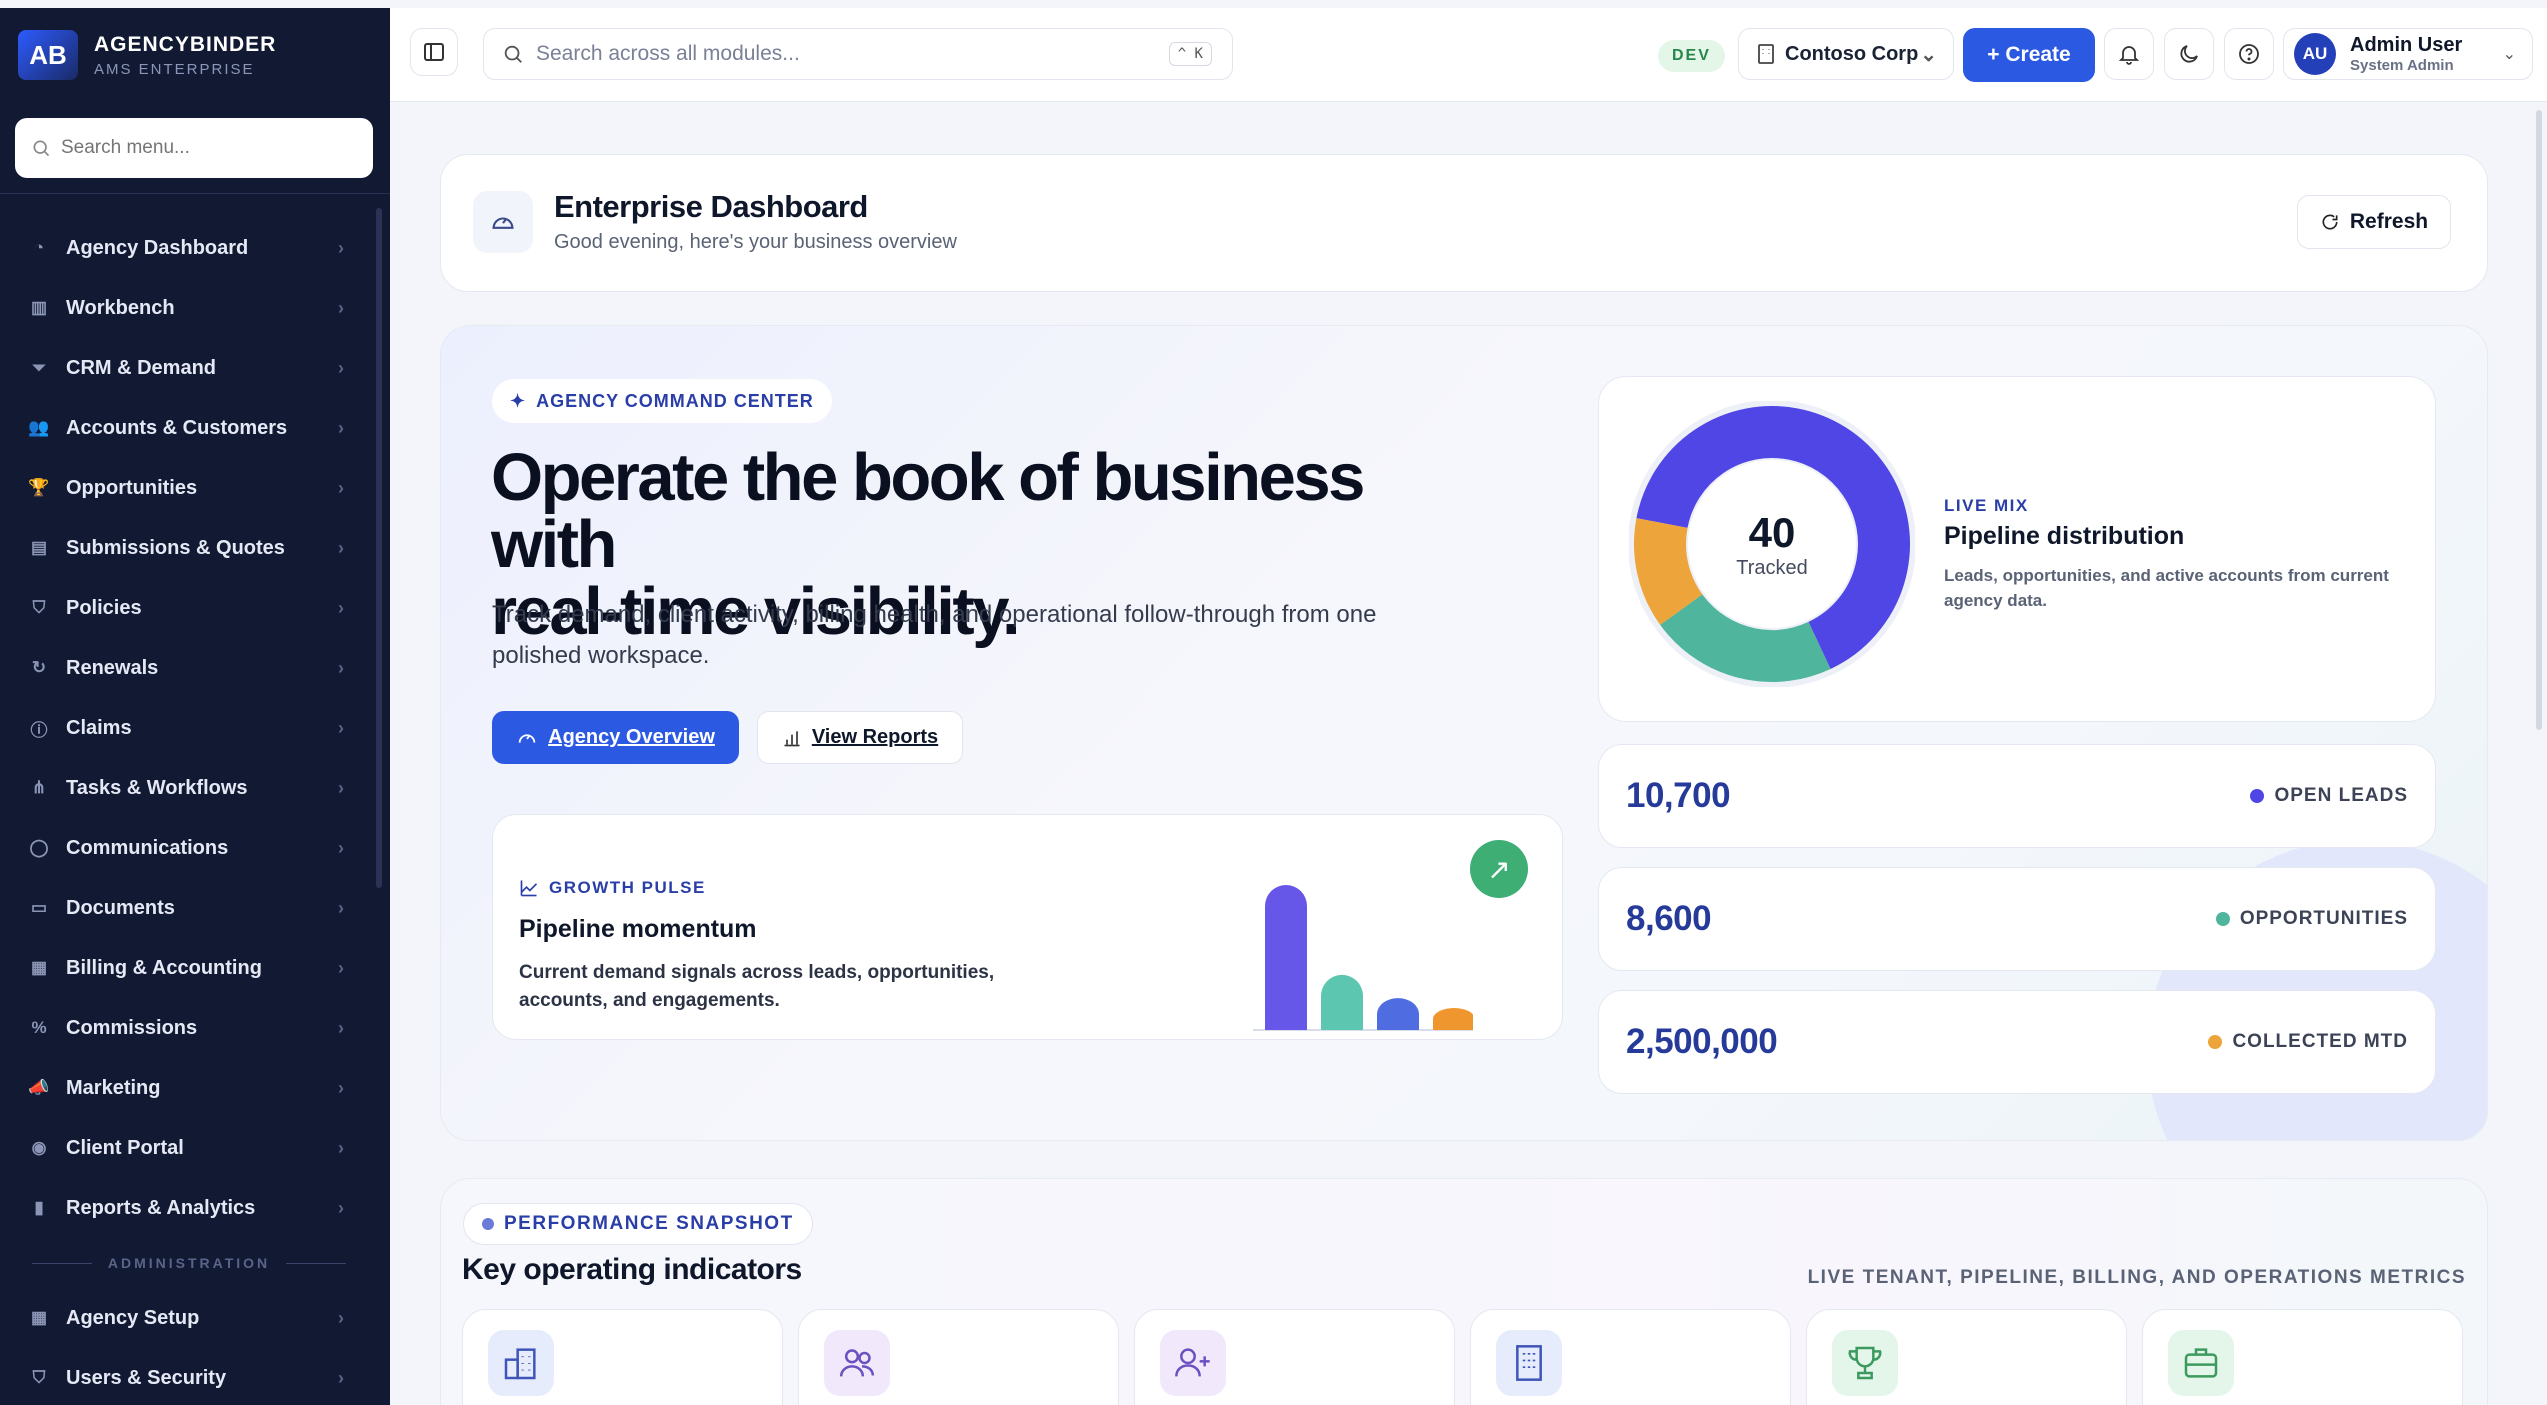  What do you see at coordinates (141, 367) in the screenshot?
I see `sidebar-item-label: CRM & Demand` at bounding box center [141, 367].